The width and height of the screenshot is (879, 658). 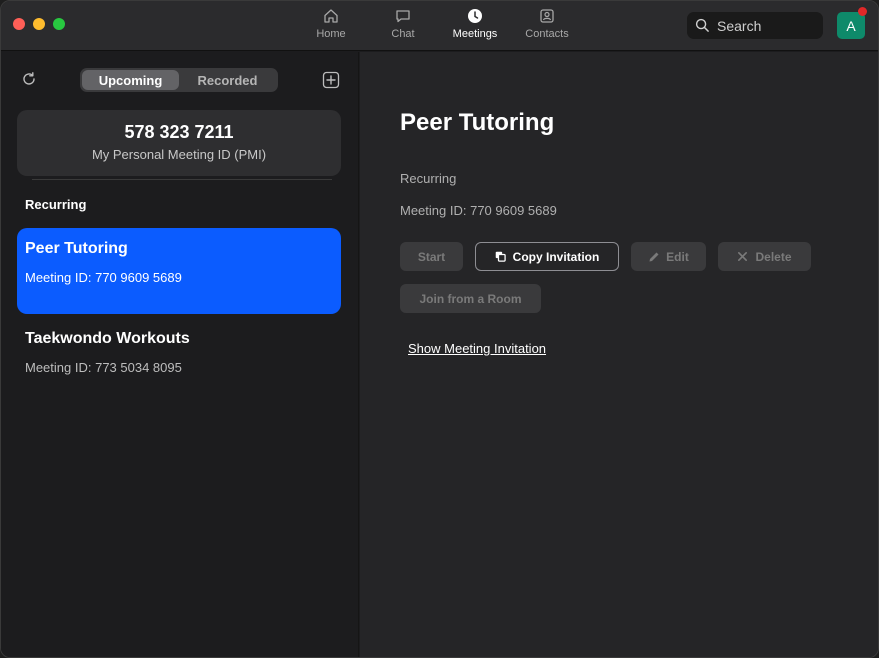 I want to click on meeting-recurrence: Recurring, so click(x=428, y=178).